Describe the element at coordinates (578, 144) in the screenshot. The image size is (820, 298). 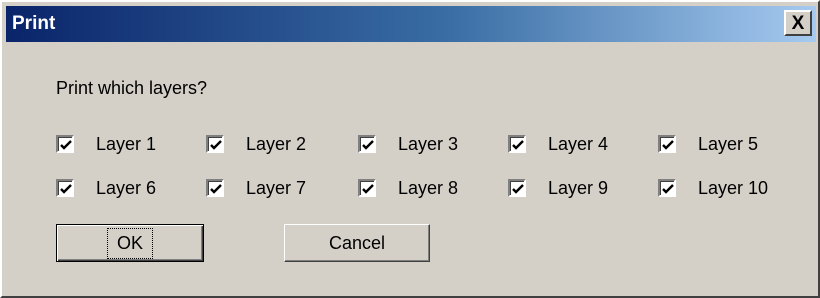
I see `layer-4-label: Layer 4` at that location.